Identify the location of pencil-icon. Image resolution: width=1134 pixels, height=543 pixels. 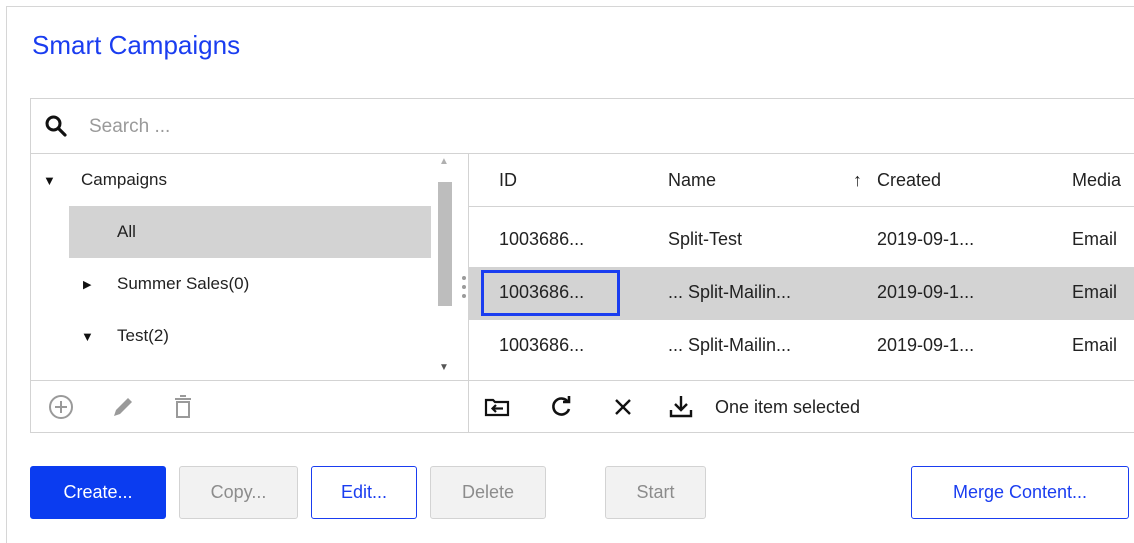
(123, 407).